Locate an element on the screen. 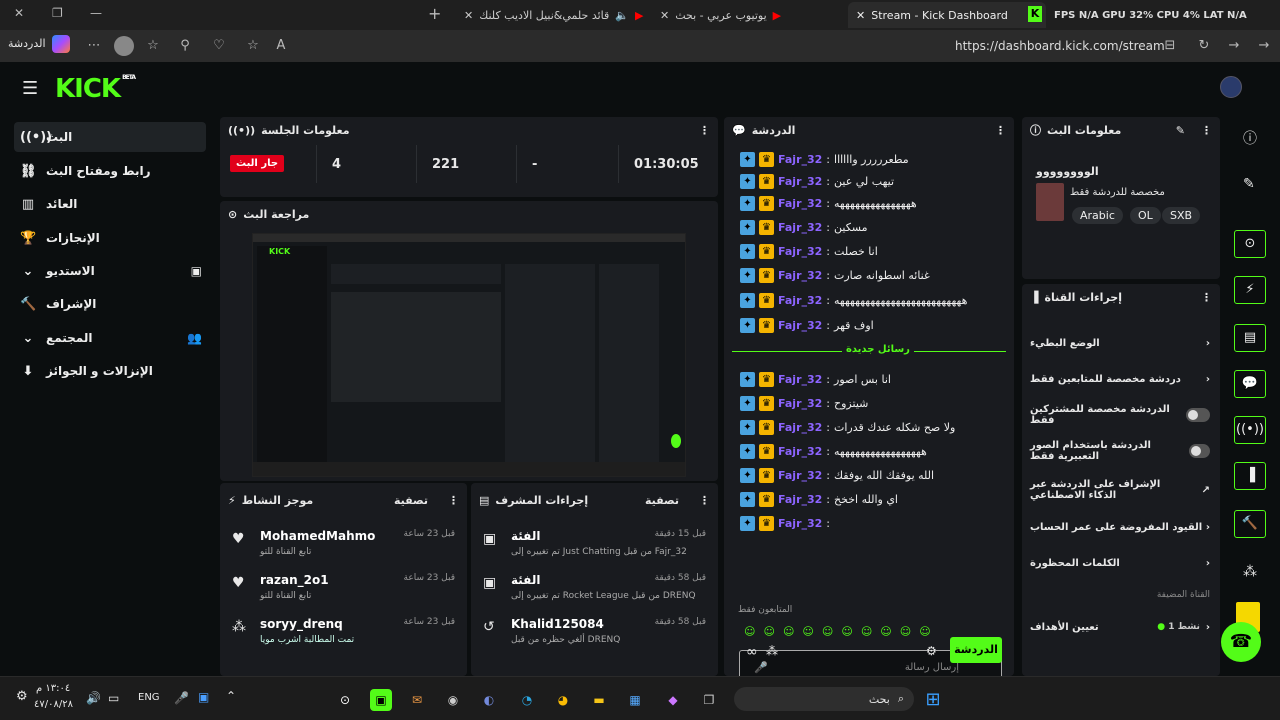 Image resolution: width=1280 pixels, height=720 pixels. channel-action-emote-only: الدردشة باستخدام الصور التعبيرية فقط is located at coordinates (1120, 451).